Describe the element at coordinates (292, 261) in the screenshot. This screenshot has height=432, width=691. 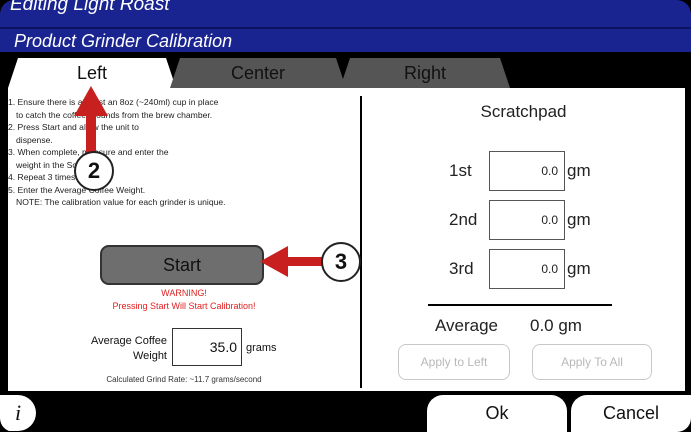
I see `arrow-left-icon` at that location.